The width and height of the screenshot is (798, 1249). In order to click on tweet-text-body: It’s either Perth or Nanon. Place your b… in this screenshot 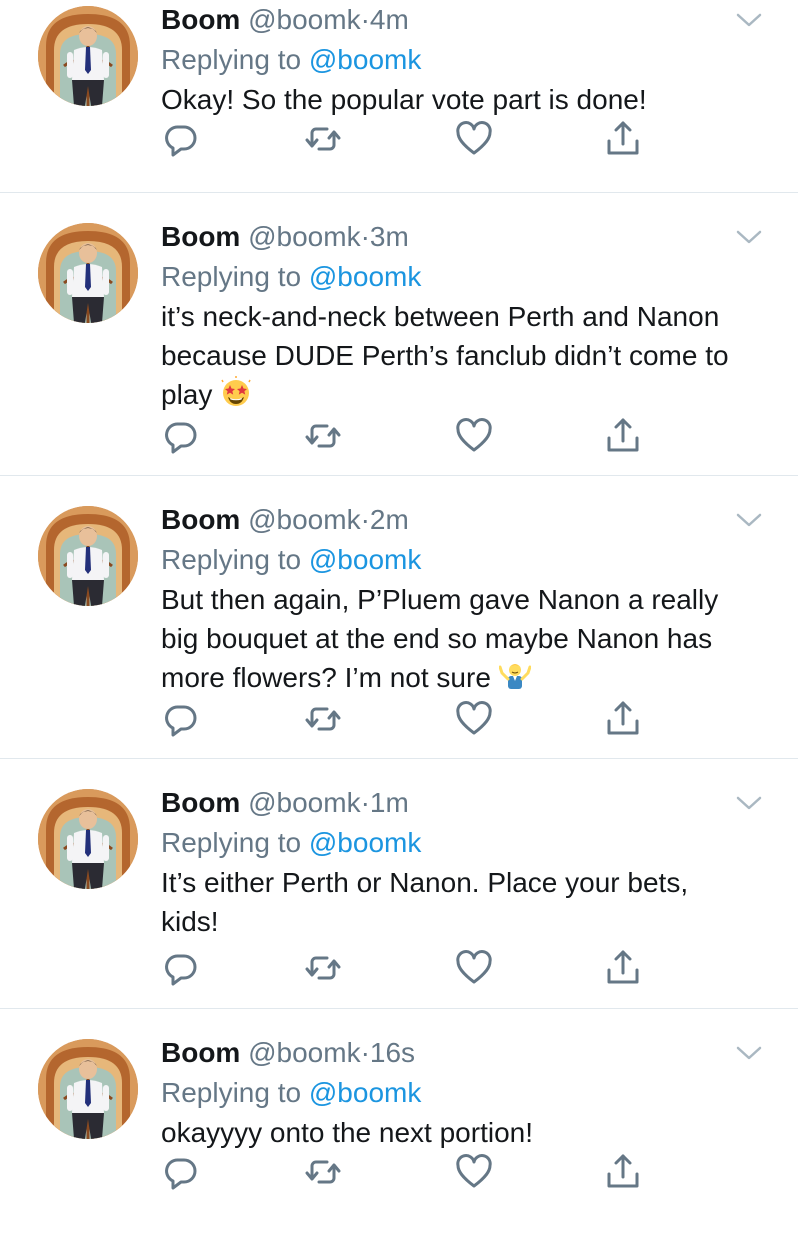, I will do `click(425, 902)`.